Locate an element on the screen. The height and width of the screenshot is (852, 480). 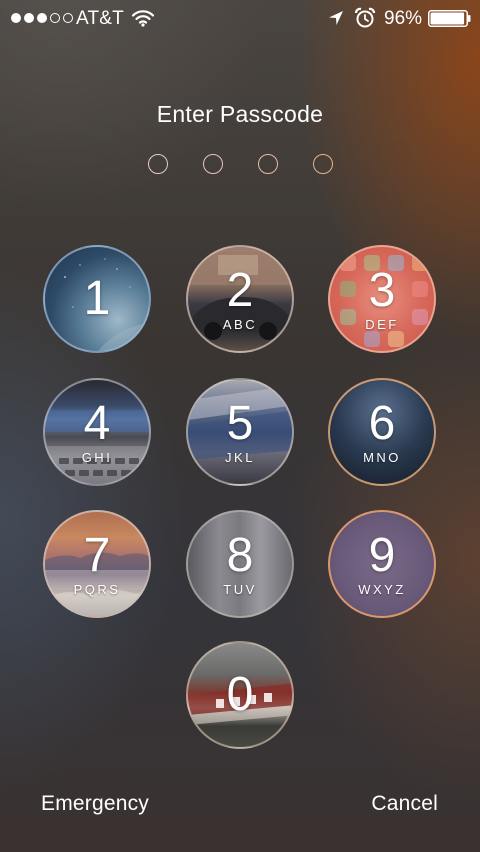
key-3-button: 3 DEF is located at coordinates (382, 299).